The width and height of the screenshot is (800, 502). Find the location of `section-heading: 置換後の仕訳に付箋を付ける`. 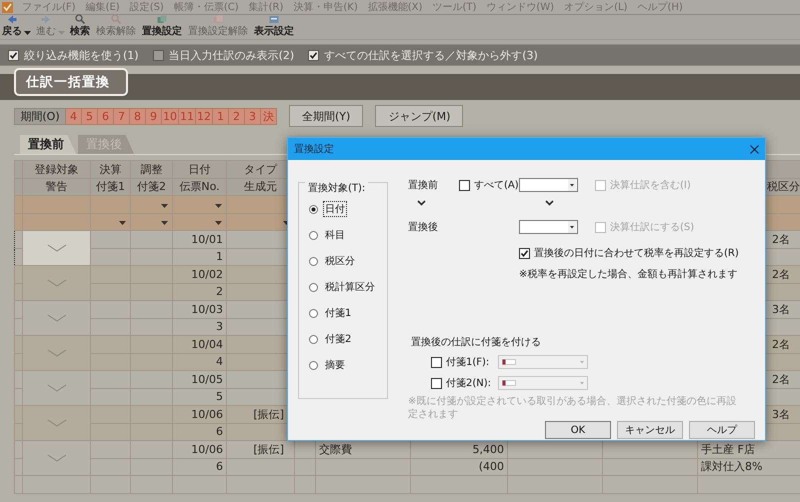

section-heading: 置換後の仕訳に付箋を付ける is located at coordinates (476, 342).